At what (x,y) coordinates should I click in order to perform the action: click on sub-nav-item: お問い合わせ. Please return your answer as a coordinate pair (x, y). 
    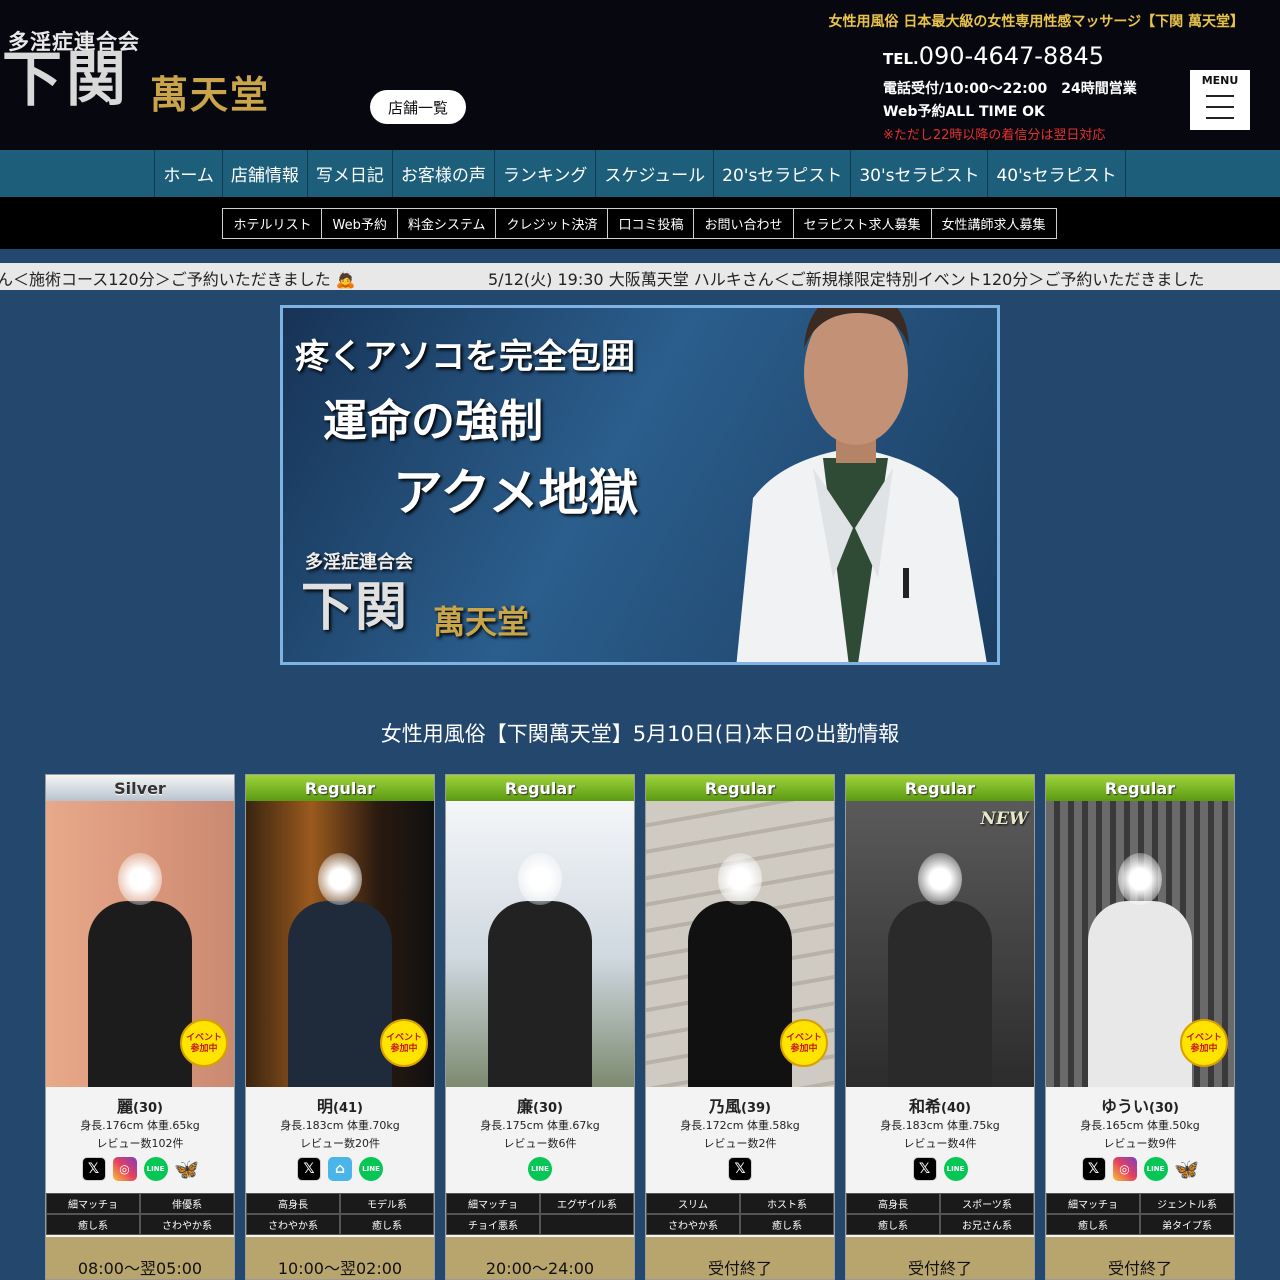
    Looking at the image, I should click on (743, 223).